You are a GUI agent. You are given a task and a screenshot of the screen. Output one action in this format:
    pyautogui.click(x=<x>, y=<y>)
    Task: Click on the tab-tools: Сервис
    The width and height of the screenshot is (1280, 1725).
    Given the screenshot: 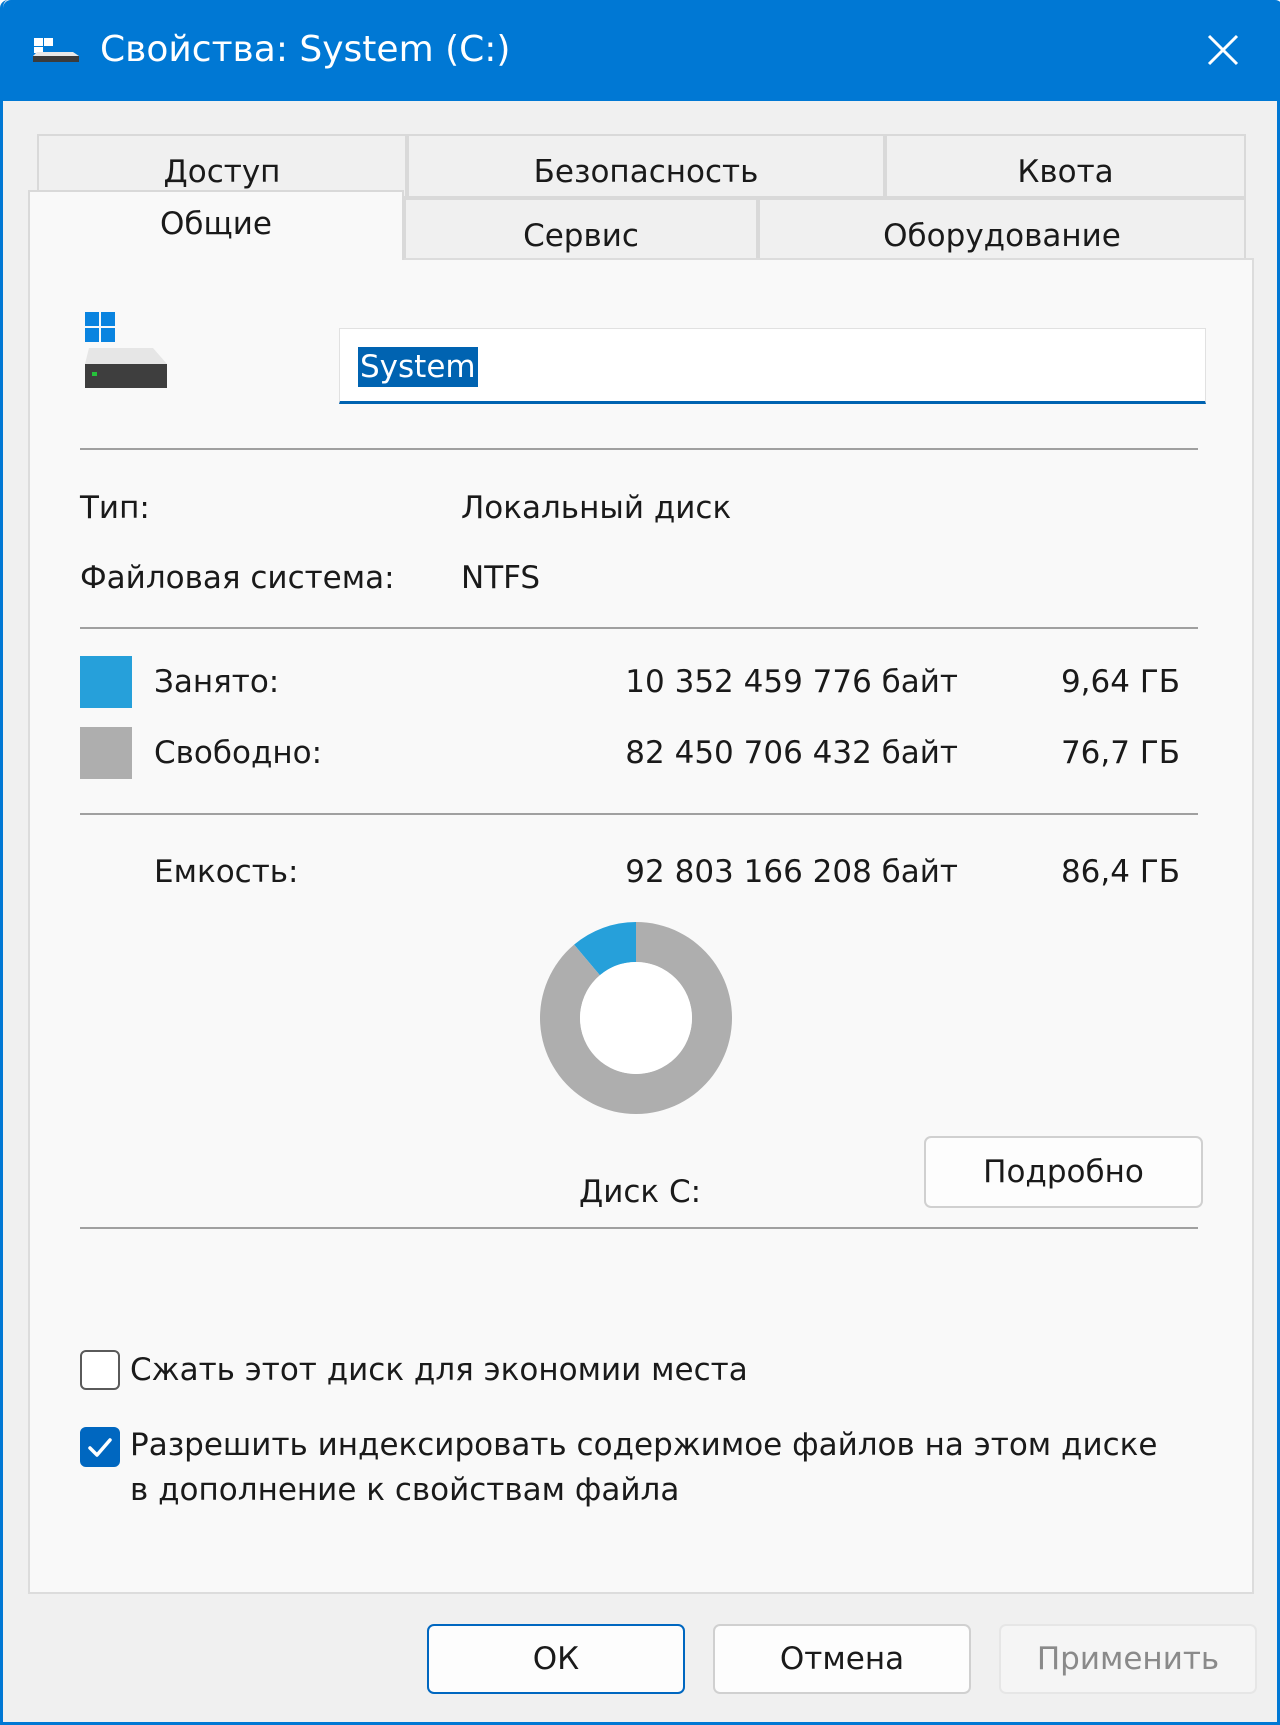 What is the action you would take?
    pyautogui.click(x=581, y=229)
    